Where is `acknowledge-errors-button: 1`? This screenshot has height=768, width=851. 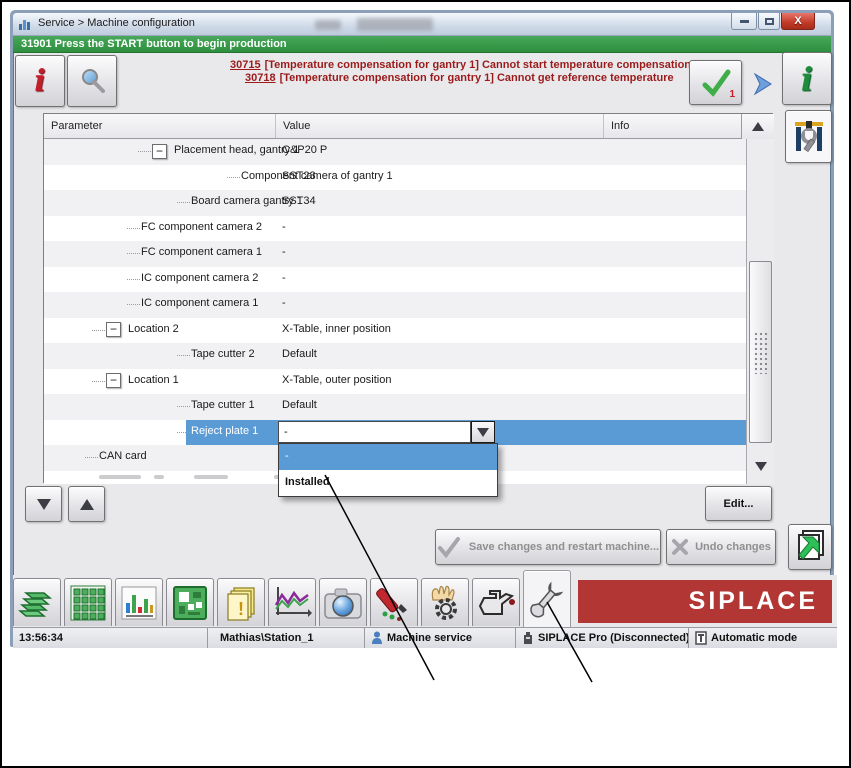
acknowledge-errors-button: 1 is located at coordinates (715, 82).